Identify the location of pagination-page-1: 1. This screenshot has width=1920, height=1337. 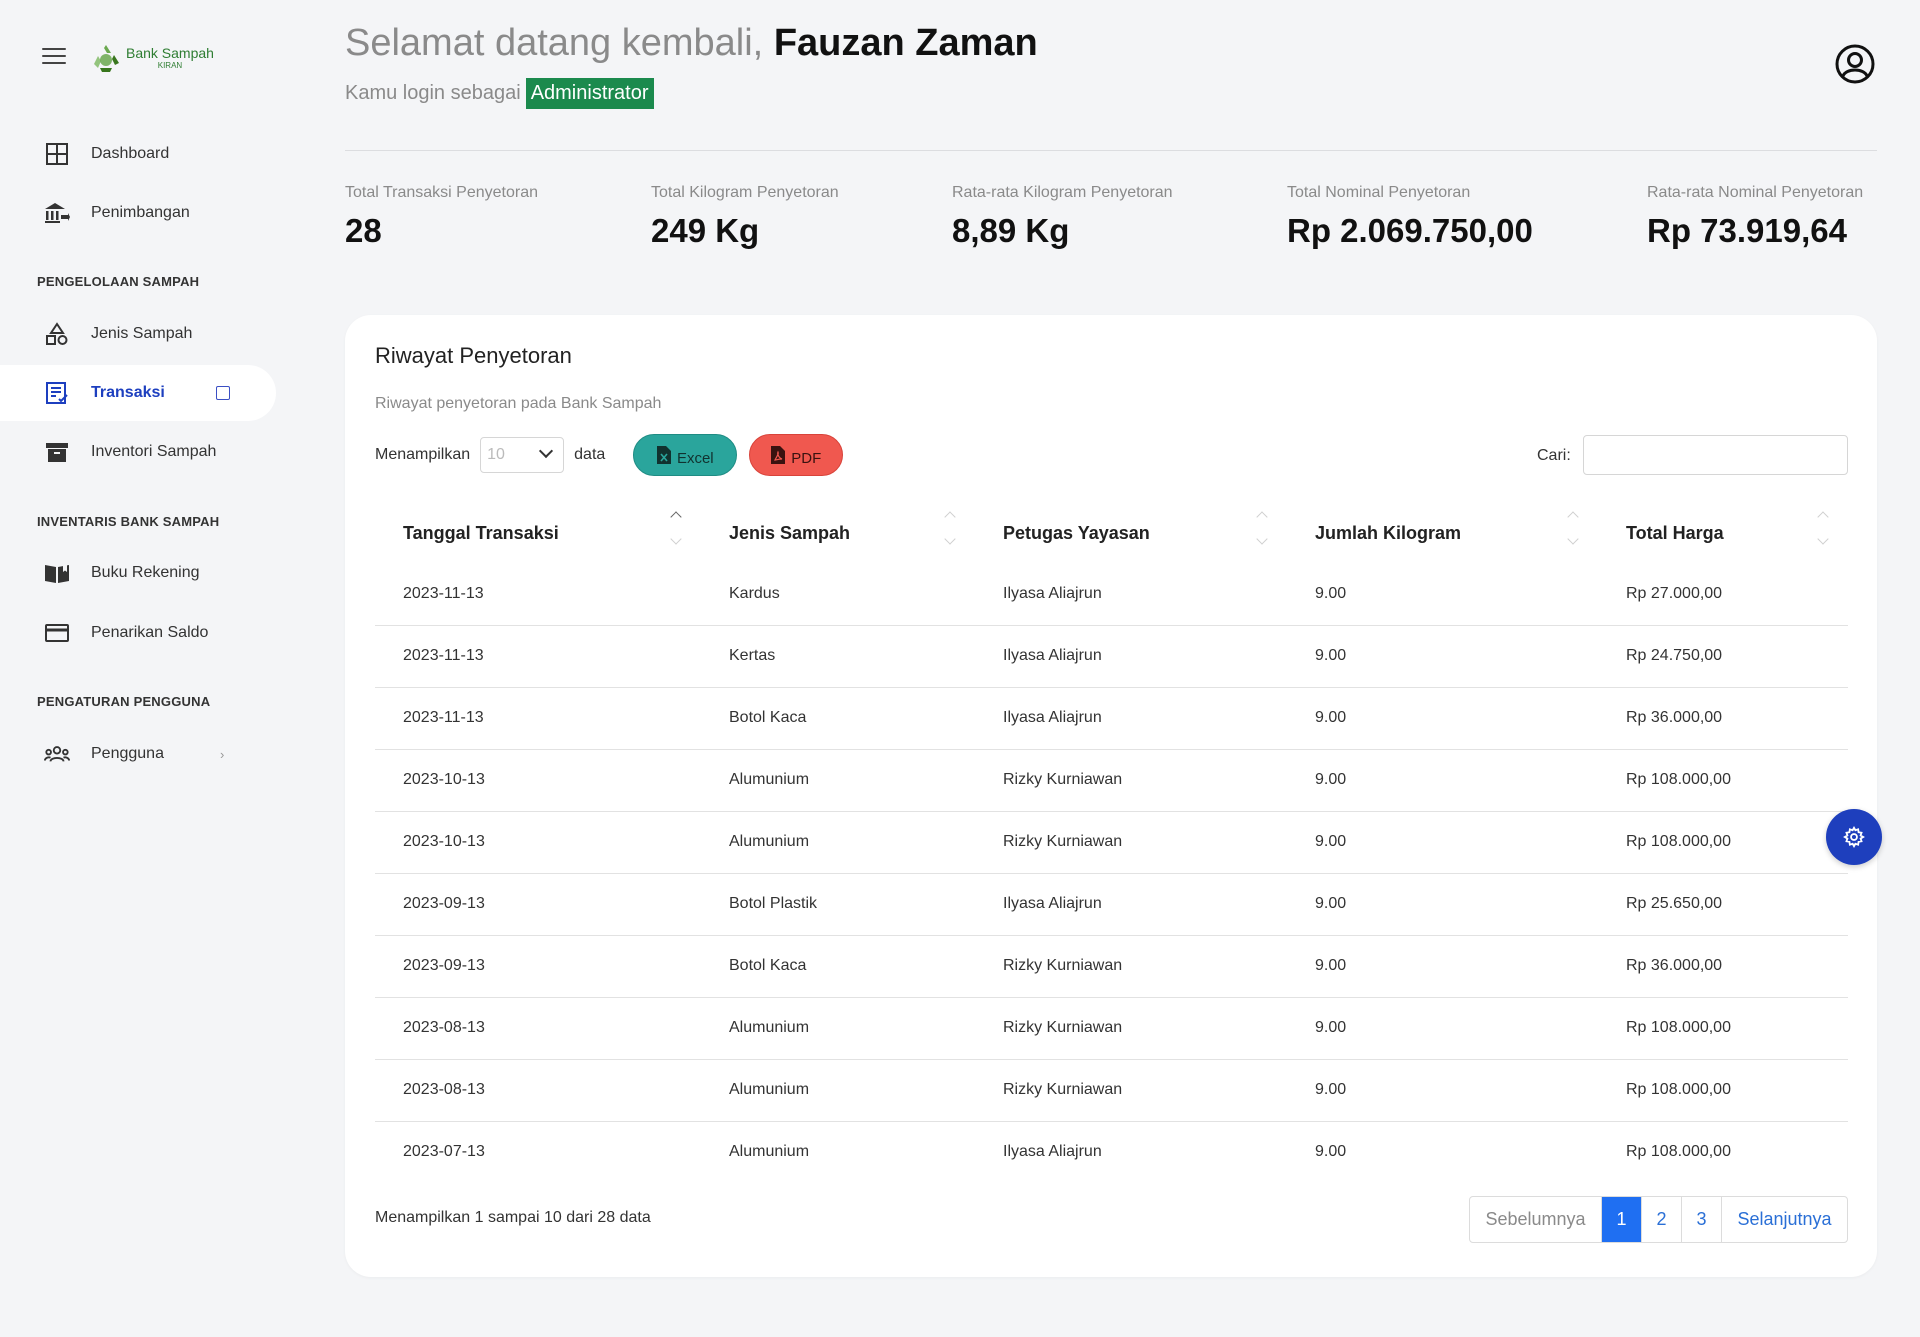
(1621, 1219).